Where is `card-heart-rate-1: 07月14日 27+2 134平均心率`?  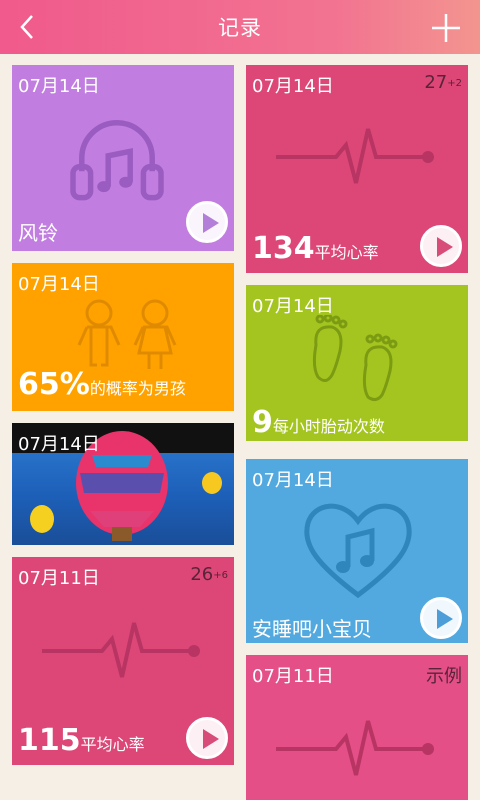 card-heart-rate-1: 07月14日 27+2 134平均心率 is located at coordinates (357, 169).